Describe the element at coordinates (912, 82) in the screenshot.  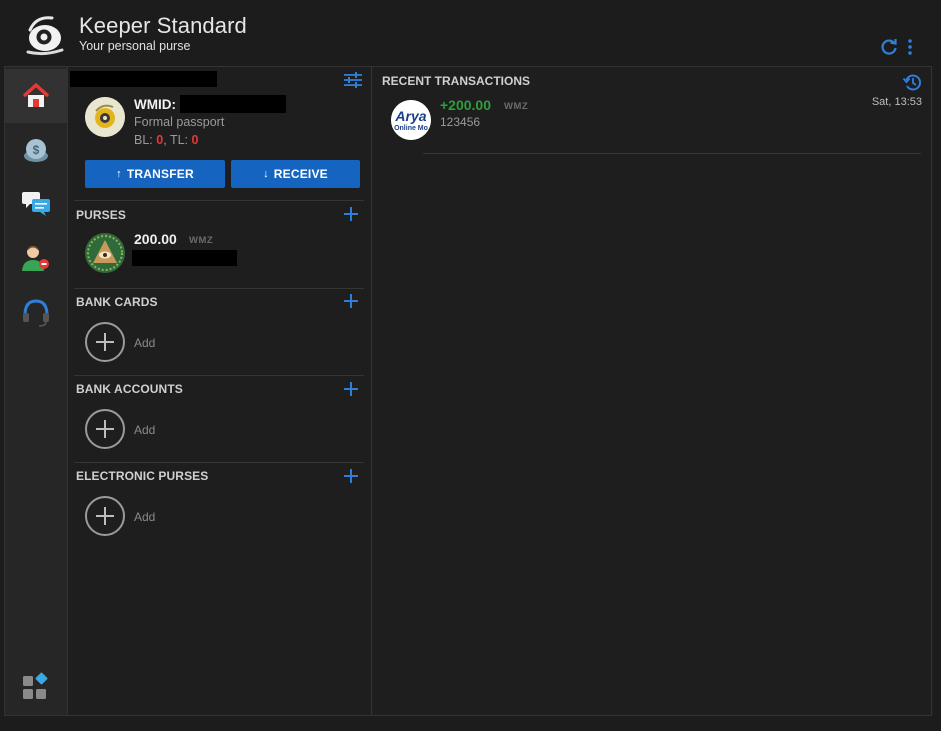
I see `history-icon` at that location.